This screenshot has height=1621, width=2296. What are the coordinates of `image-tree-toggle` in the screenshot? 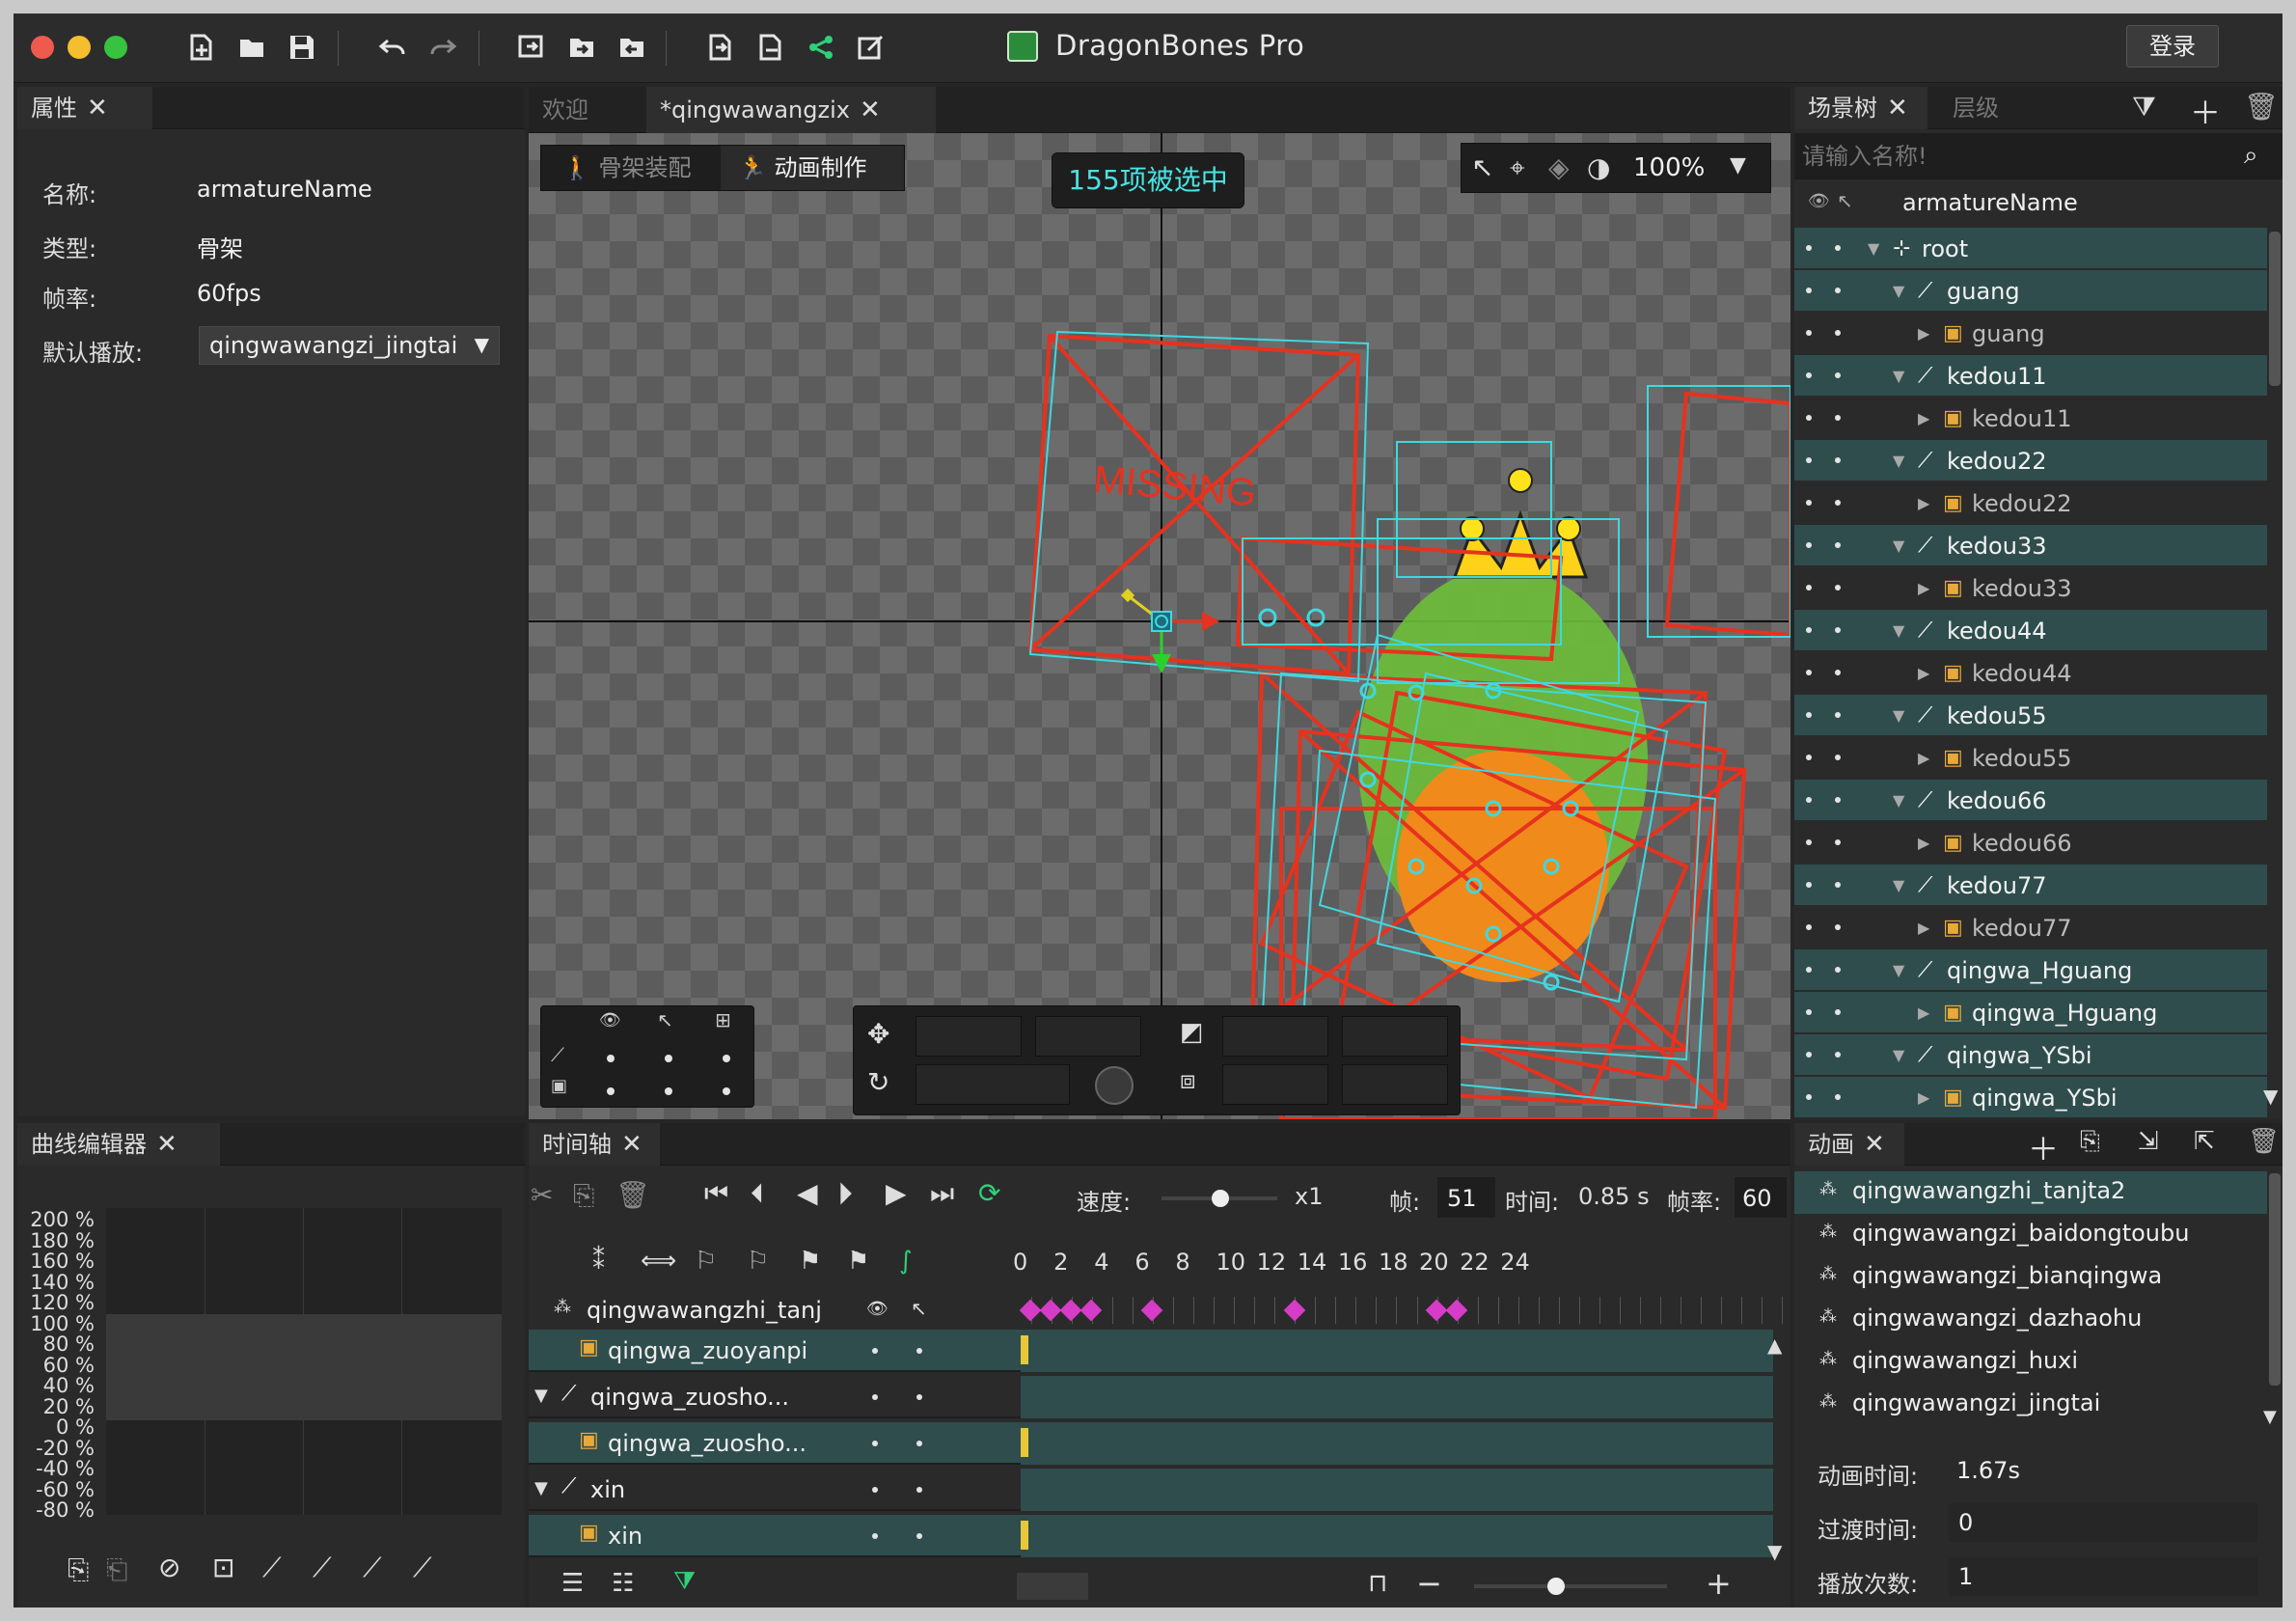 It's located at (726, 1091).